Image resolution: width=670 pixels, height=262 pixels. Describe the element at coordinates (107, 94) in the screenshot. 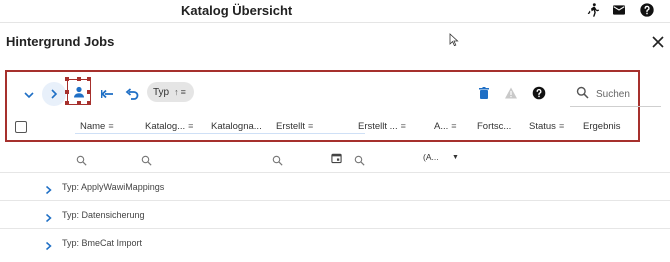

I see `arrow-left-icon` at that location.